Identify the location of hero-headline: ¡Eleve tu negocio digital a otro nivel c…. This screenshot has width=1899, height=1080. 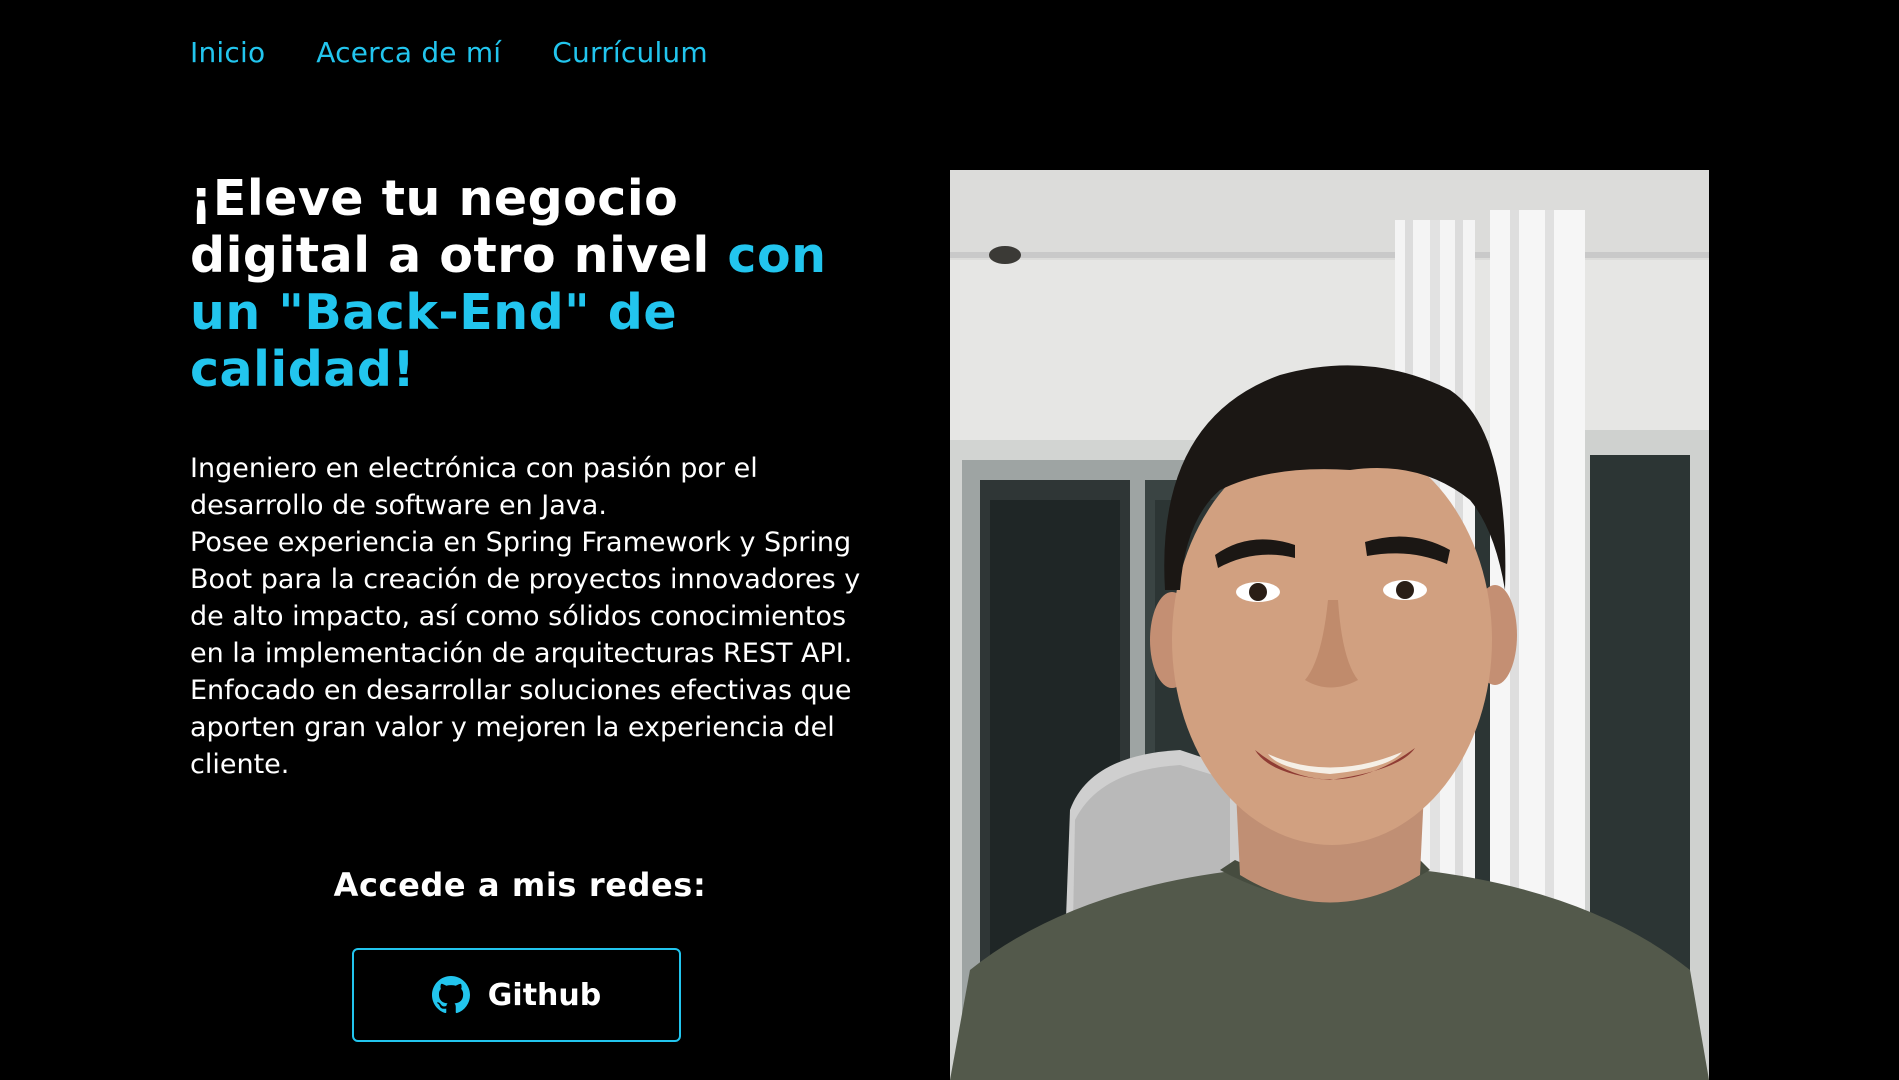
(530, 284).